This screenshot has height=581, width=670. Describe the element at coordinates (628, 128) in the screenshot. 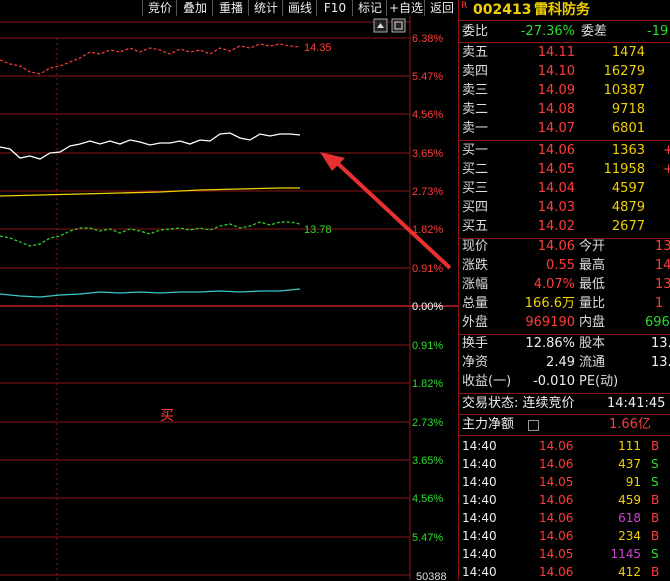

I see `ask-volume: 6801` at that location.